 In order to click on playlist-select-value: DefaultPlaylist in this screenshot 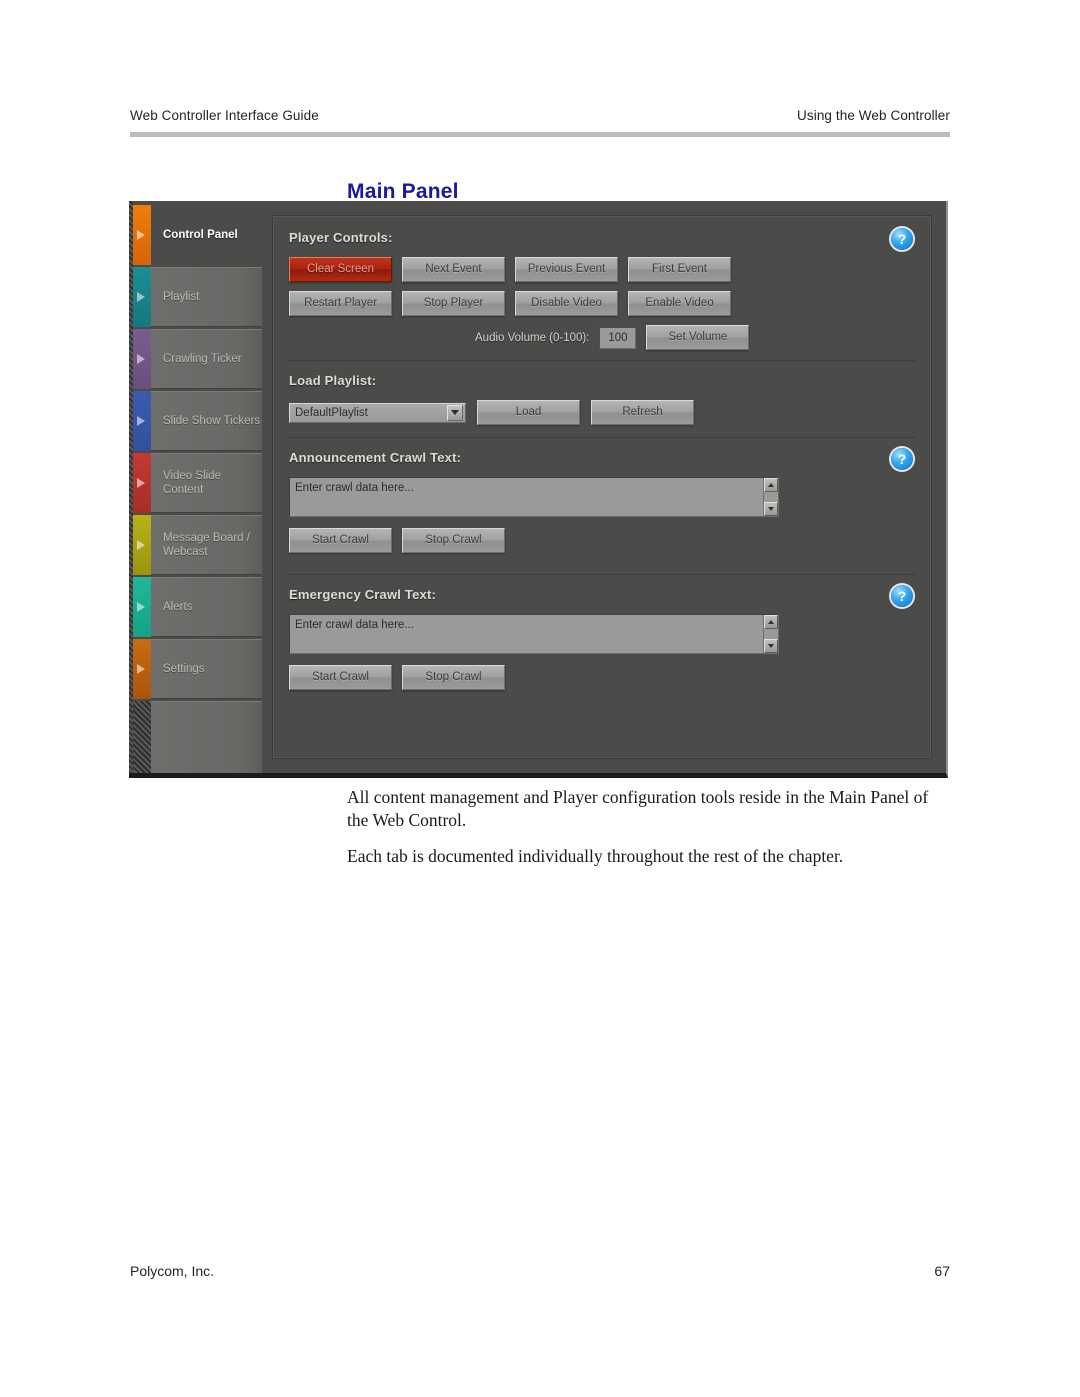, I will do `click(331, 412)`.